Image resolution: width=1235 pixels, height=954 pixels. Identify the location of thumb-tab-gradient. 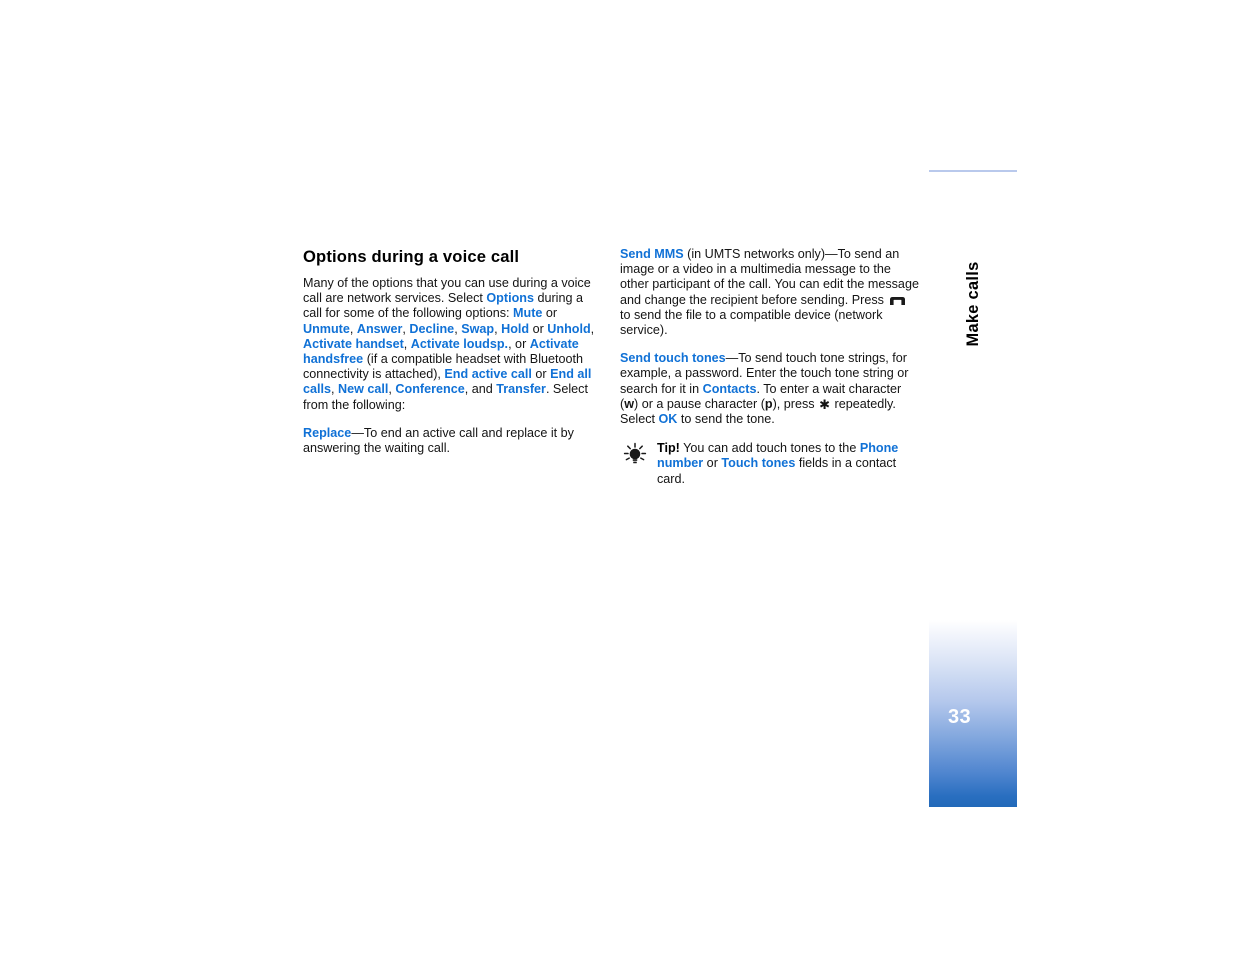
(973, 713).